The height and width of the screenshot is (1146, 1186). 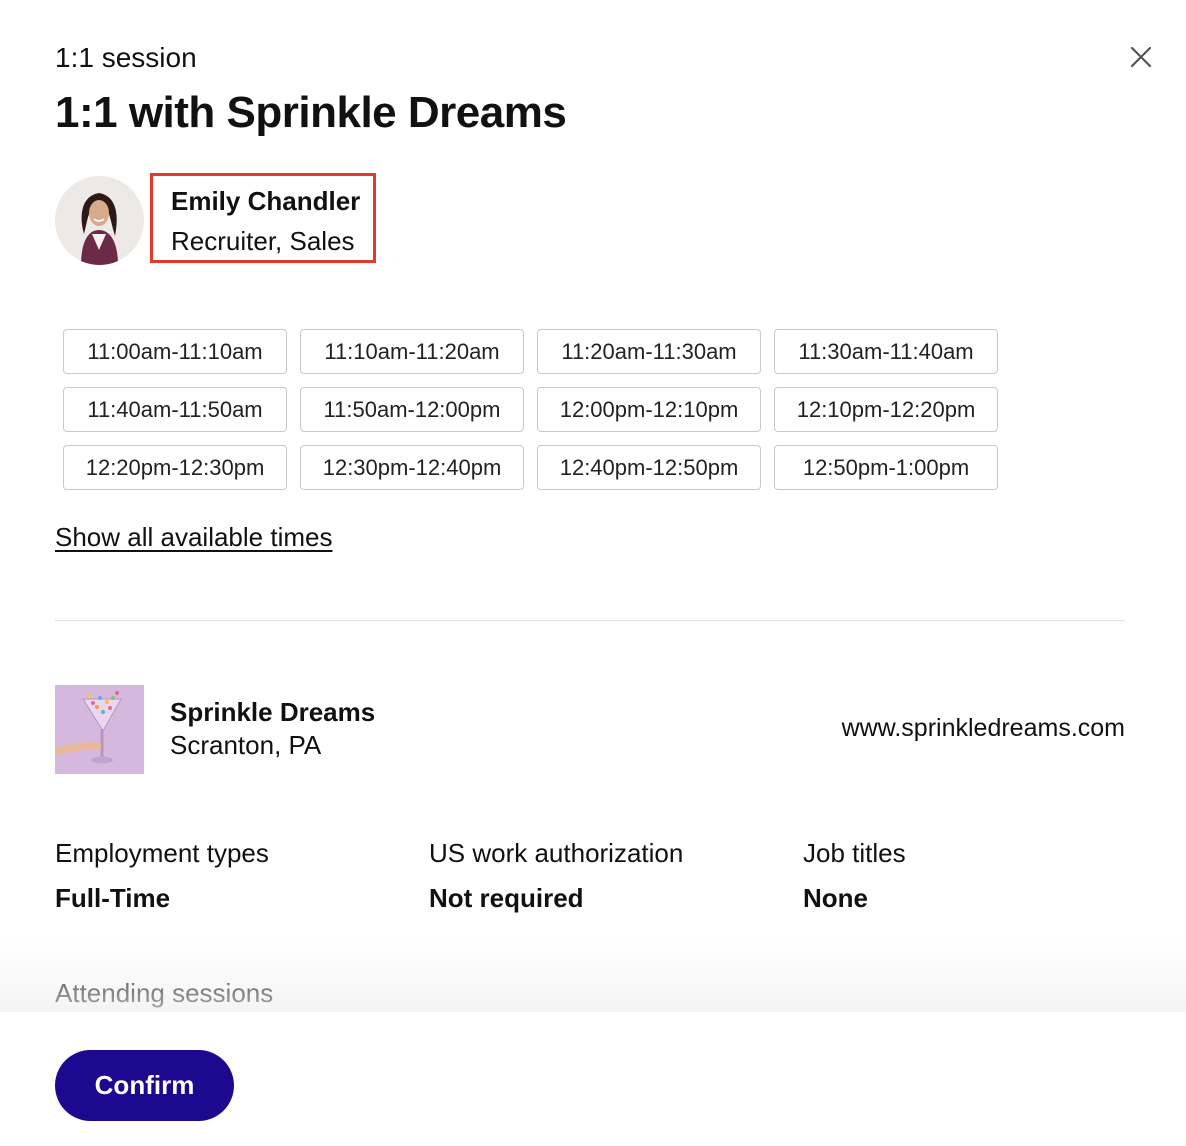 What do you see at coordinates (246, 745) in the screenshot?
I see `company-location: Scranton, PA` at bounding box center [246, 745].